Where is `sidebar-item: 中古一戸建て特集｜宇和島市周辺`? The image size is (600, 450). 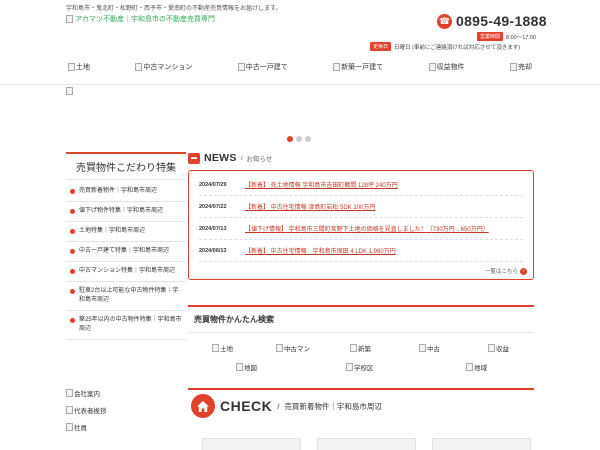 sidebar-item: 中古一戸建て特集｜宇和島市周辺 is located at coordinates (126, 252).